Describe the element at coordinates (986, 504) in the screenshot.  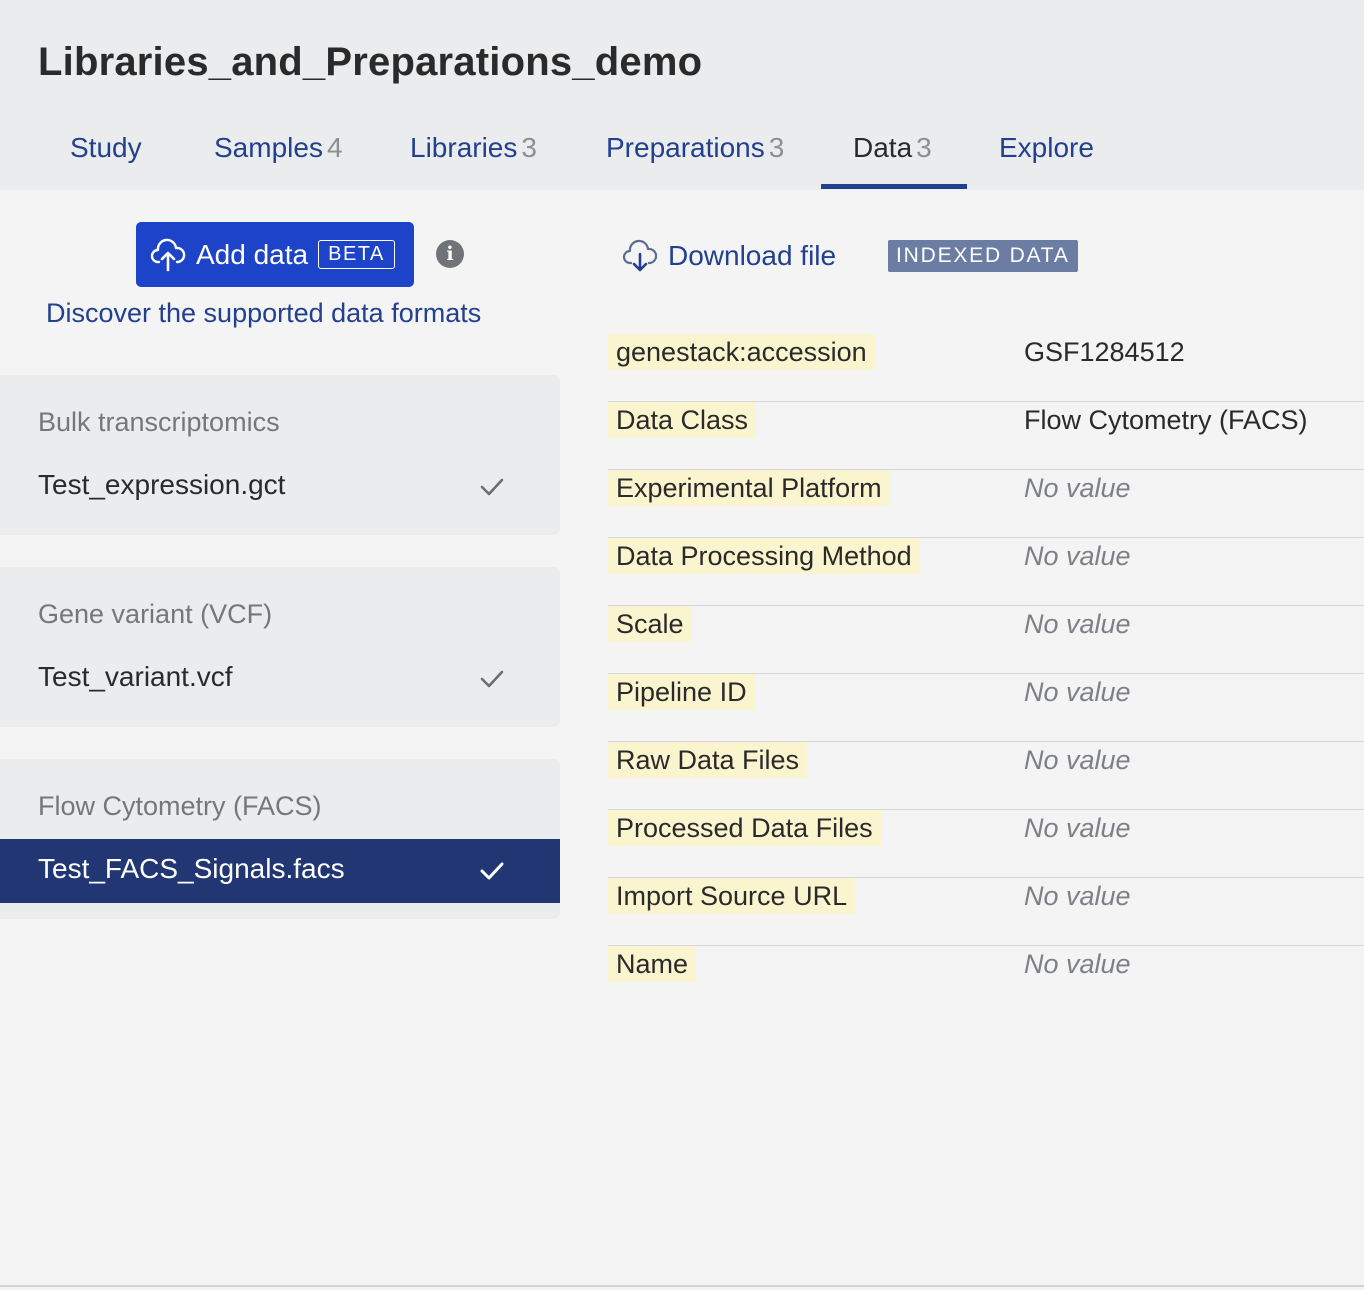
I see `metadata-row: Experimental Platform No value` at that location.